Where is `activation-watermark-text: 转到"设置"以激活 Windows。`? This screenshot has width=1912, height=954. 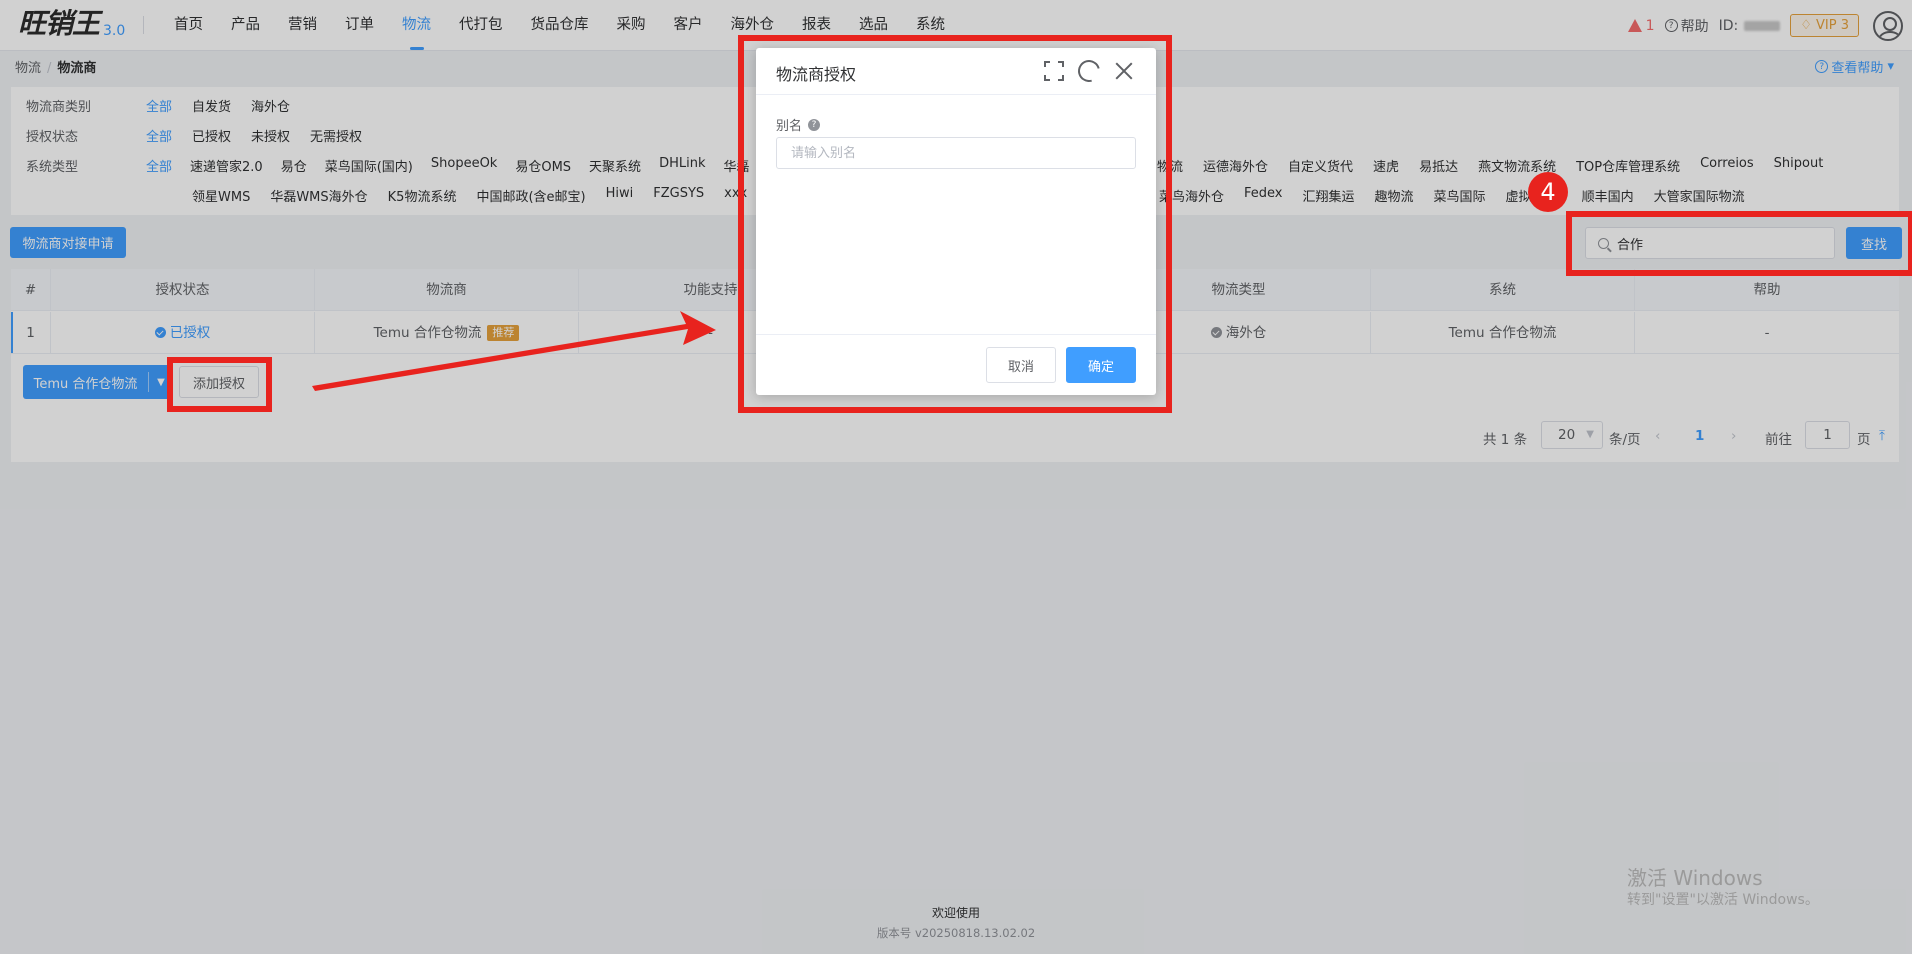 activation-watermark-text: 转到"设置"以激活 Windows。 is located at coordinates (1723, 900).